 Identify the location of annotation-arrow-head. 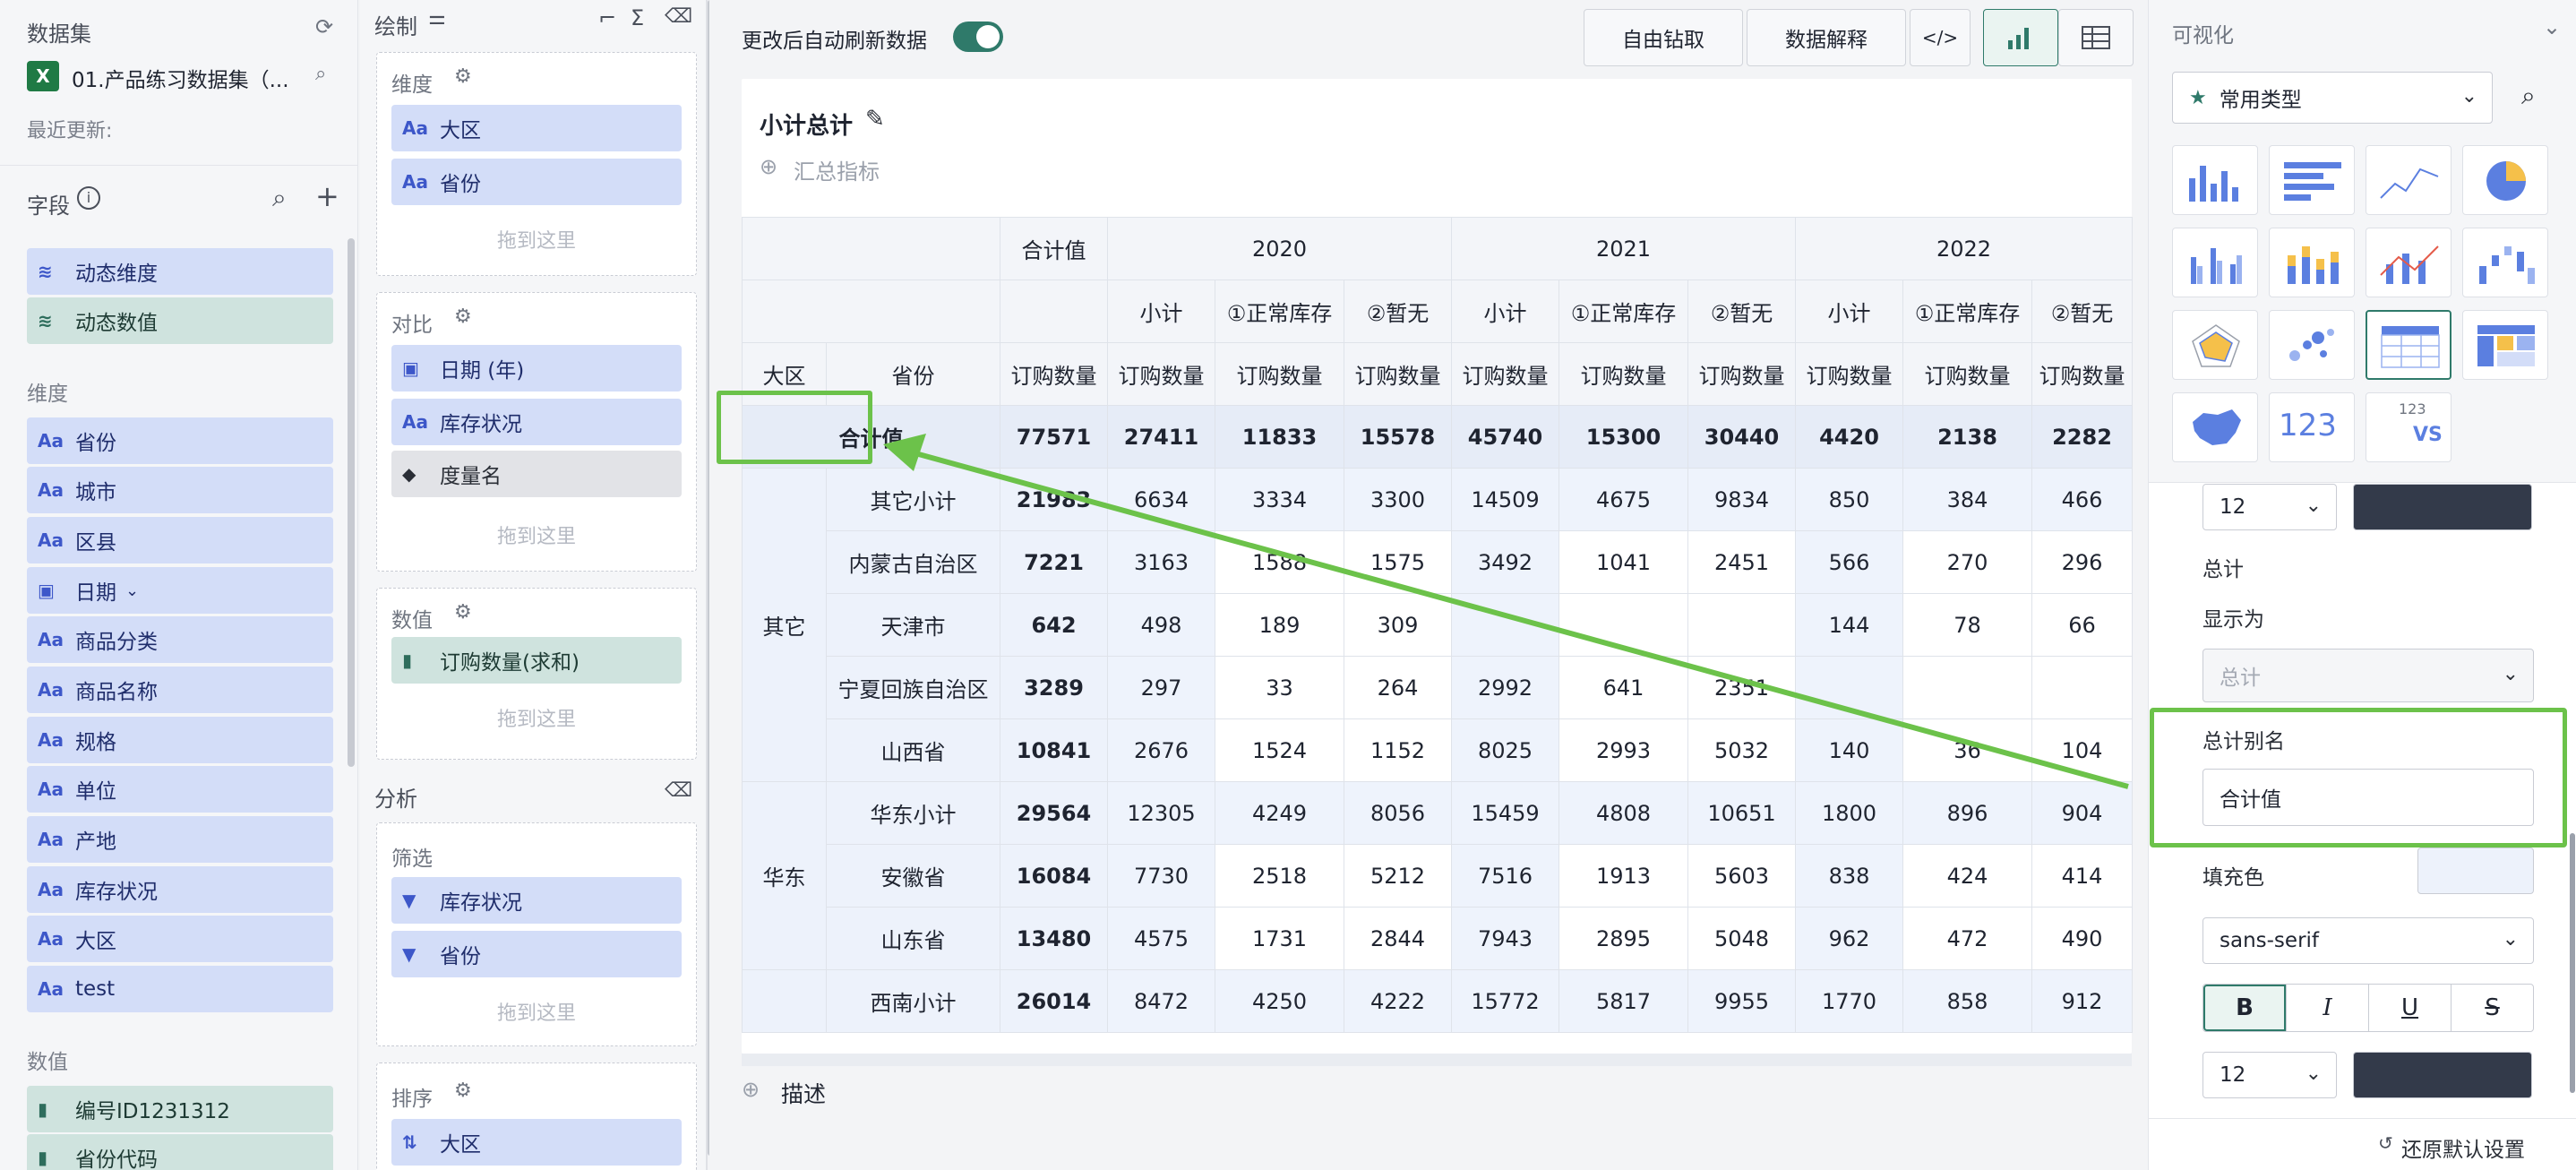
(904, 452).